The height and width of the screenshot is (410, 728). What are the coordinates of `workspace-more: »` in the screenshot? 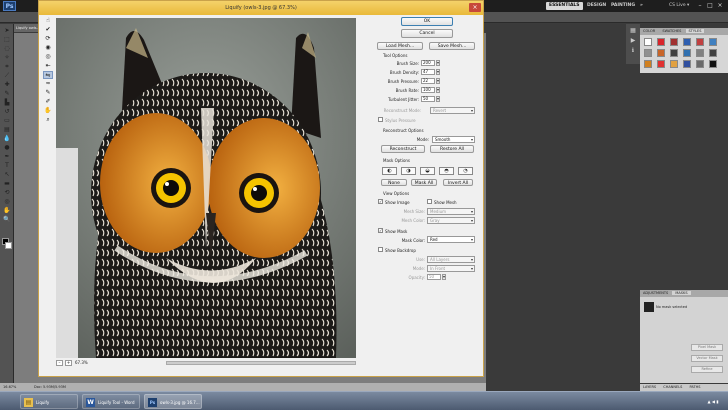 It's located at (641, 6).